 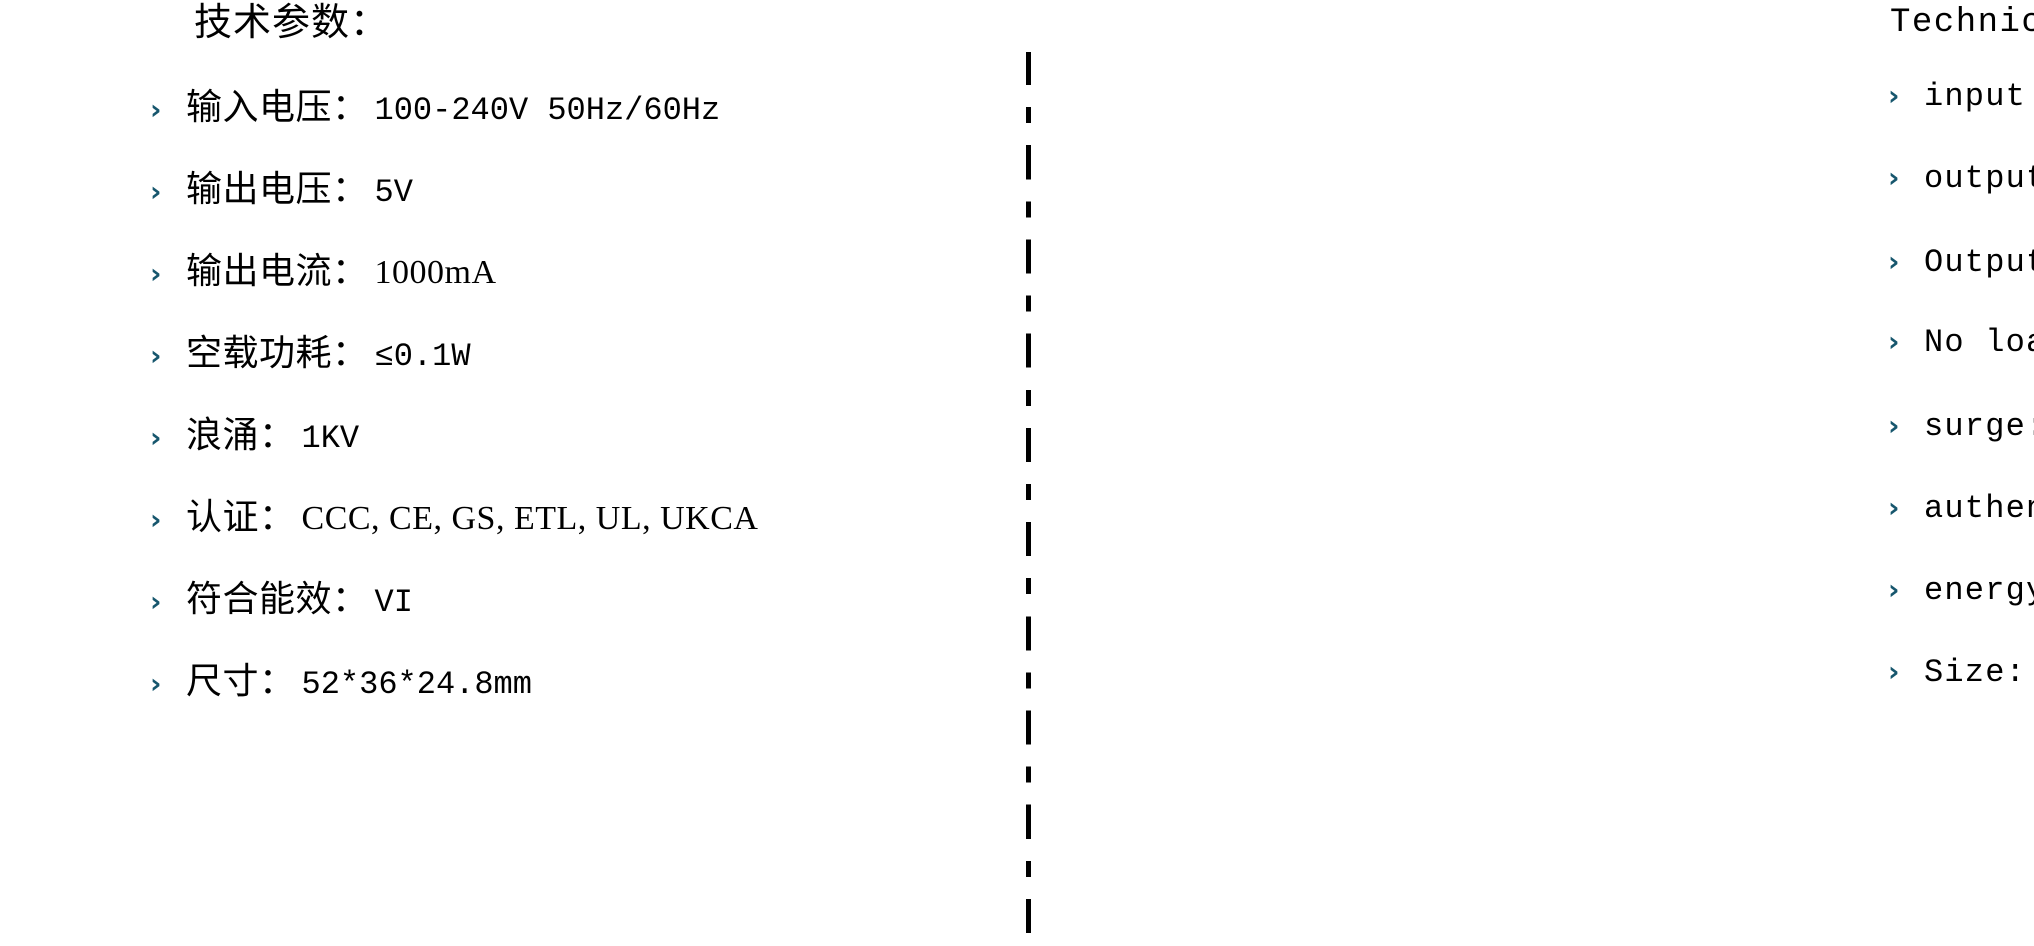 I want to click on spec-cn-label: 输出电压：, so click(x=277, y=189).